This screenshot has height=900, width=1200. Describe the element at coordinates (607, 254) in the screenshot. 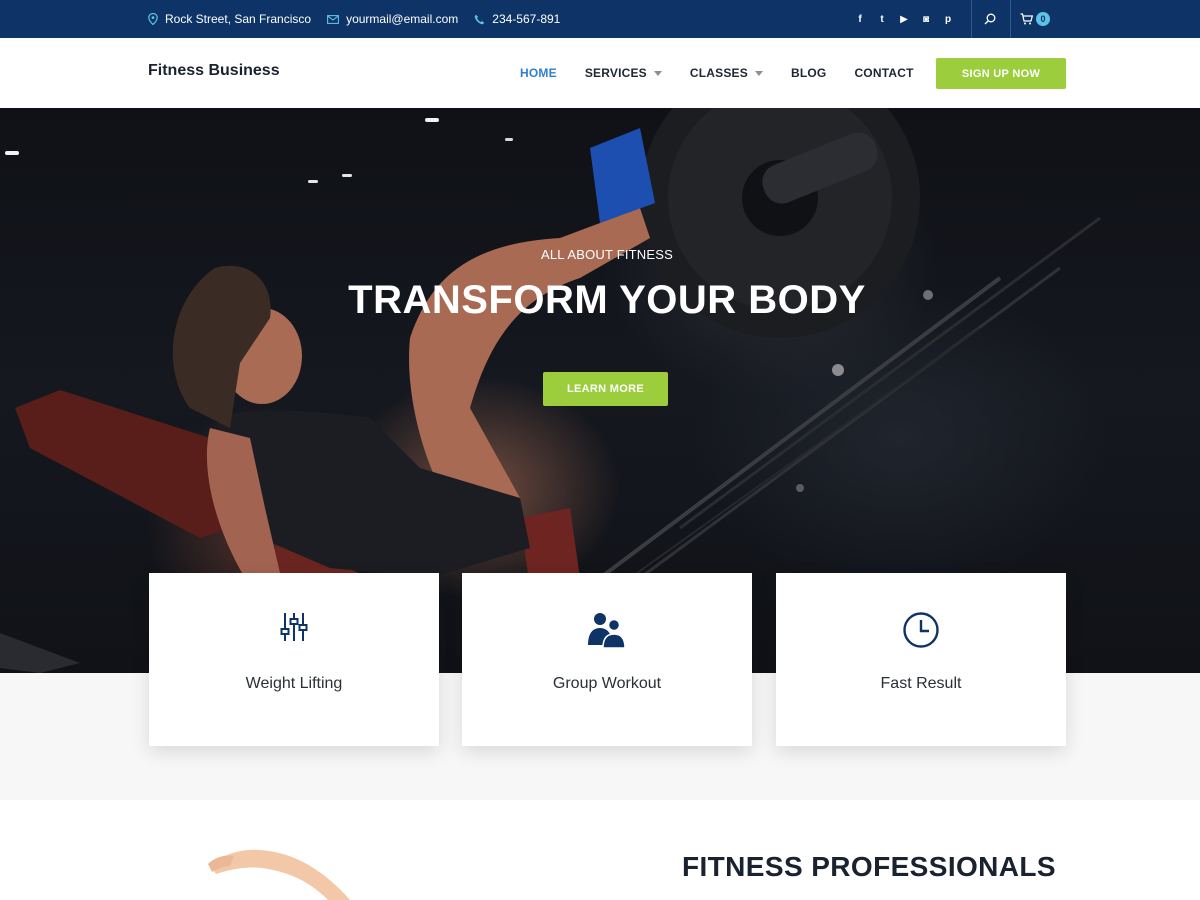

I see `hero-kicker: ALL ABOUT FITNESS` at that location.